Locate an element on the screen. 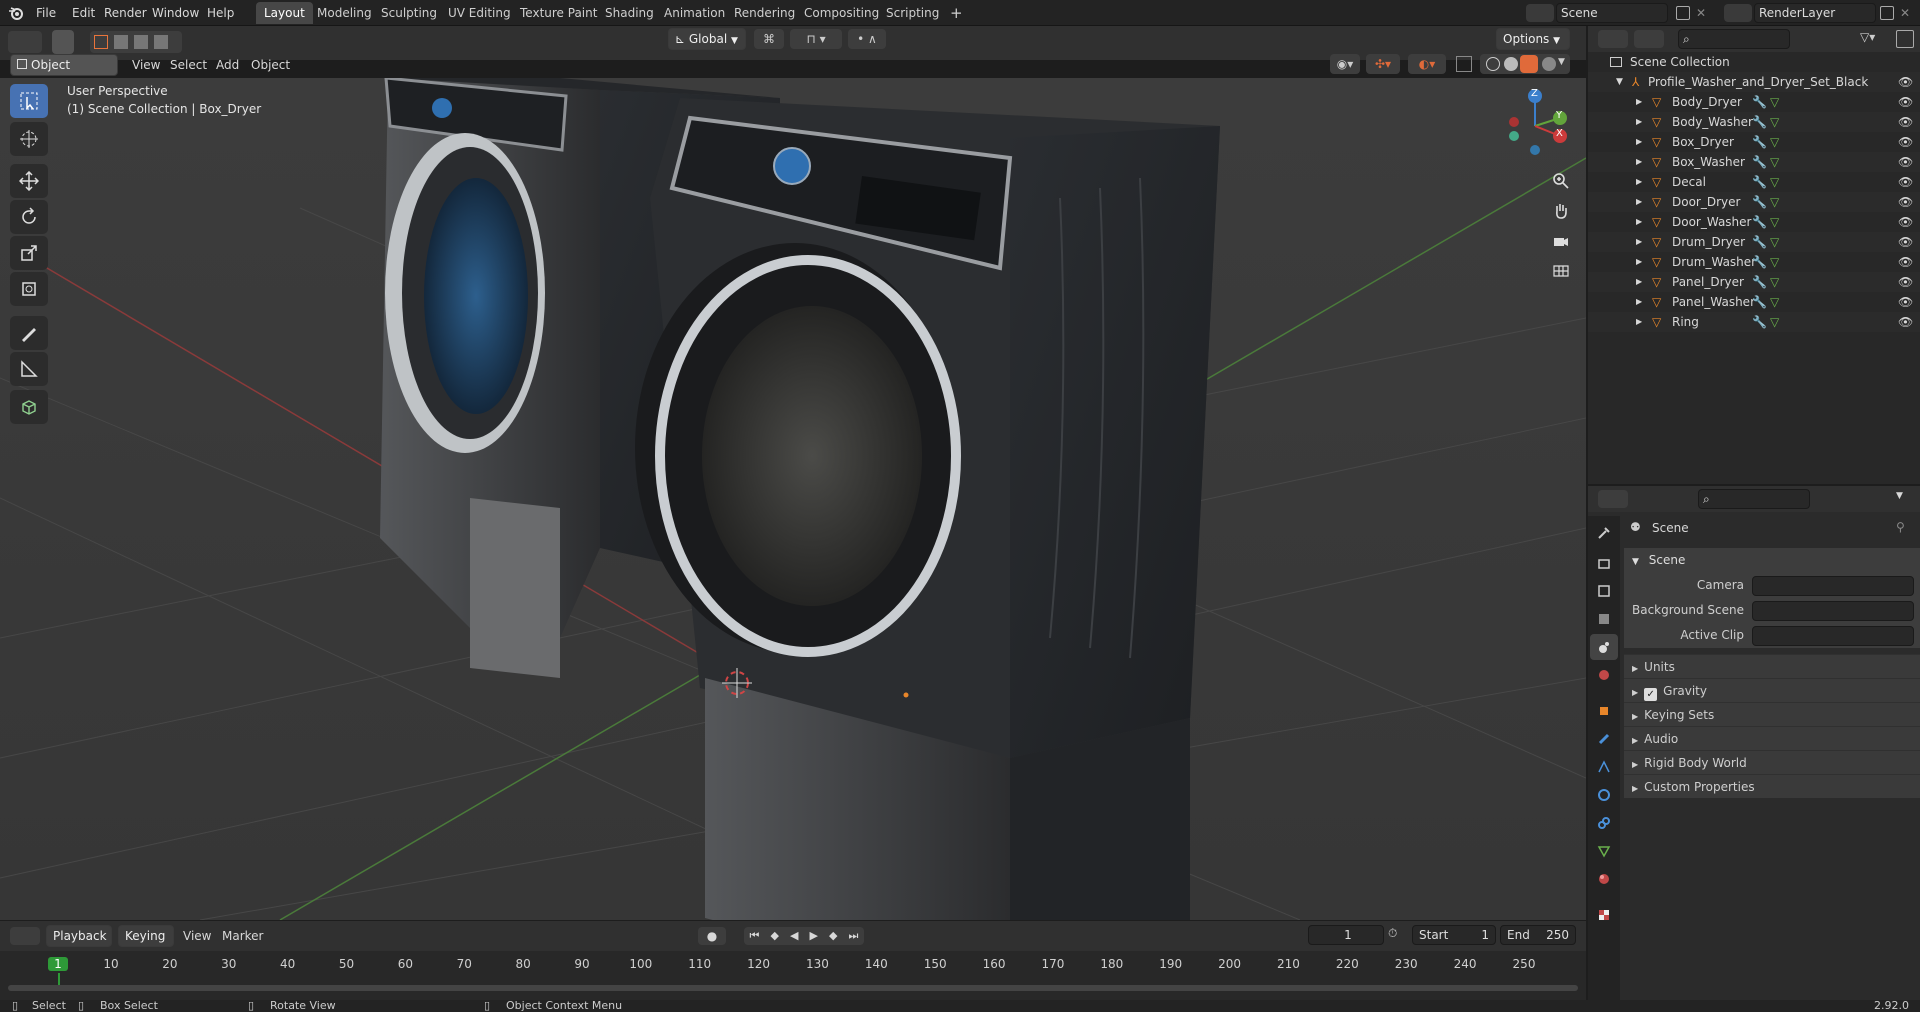 The height and width of the screenshot is (1012, 1920). transform-orientation-selector: ⊾ Global ▼ is located at coordinates (707, 39).